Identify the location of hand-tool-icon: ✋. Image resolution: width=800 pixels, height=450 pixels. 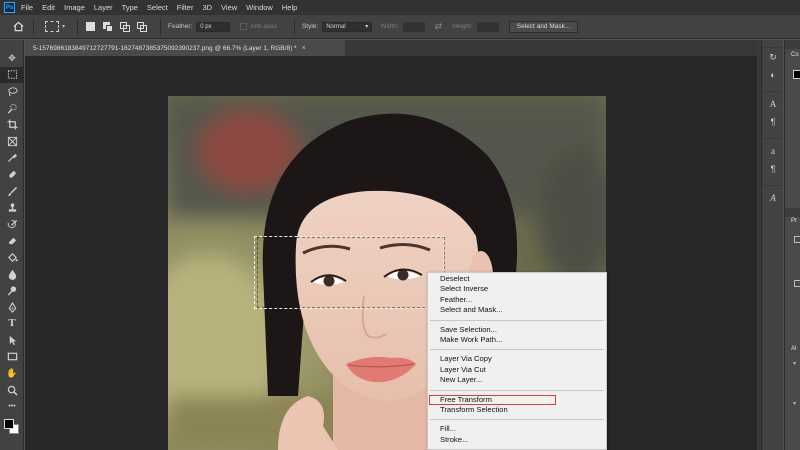
(12, 373).